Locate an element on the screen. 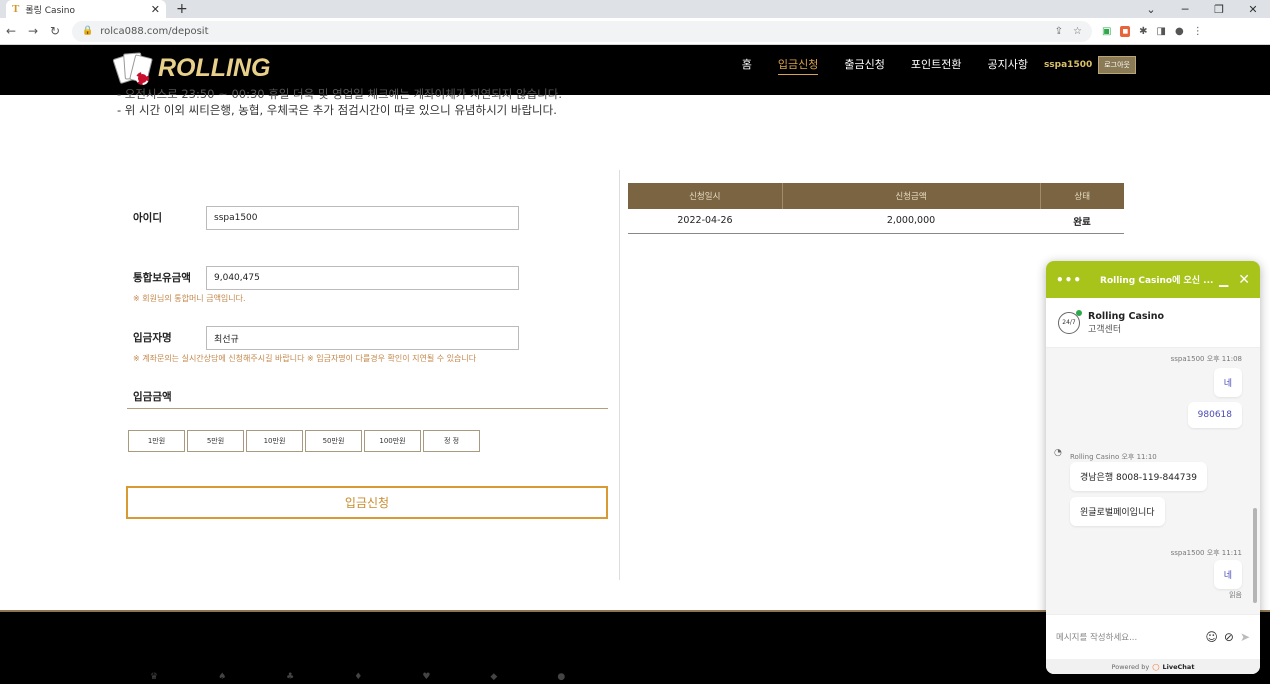  balance-field: 9,040,475 is located at coordinates (362, 278).